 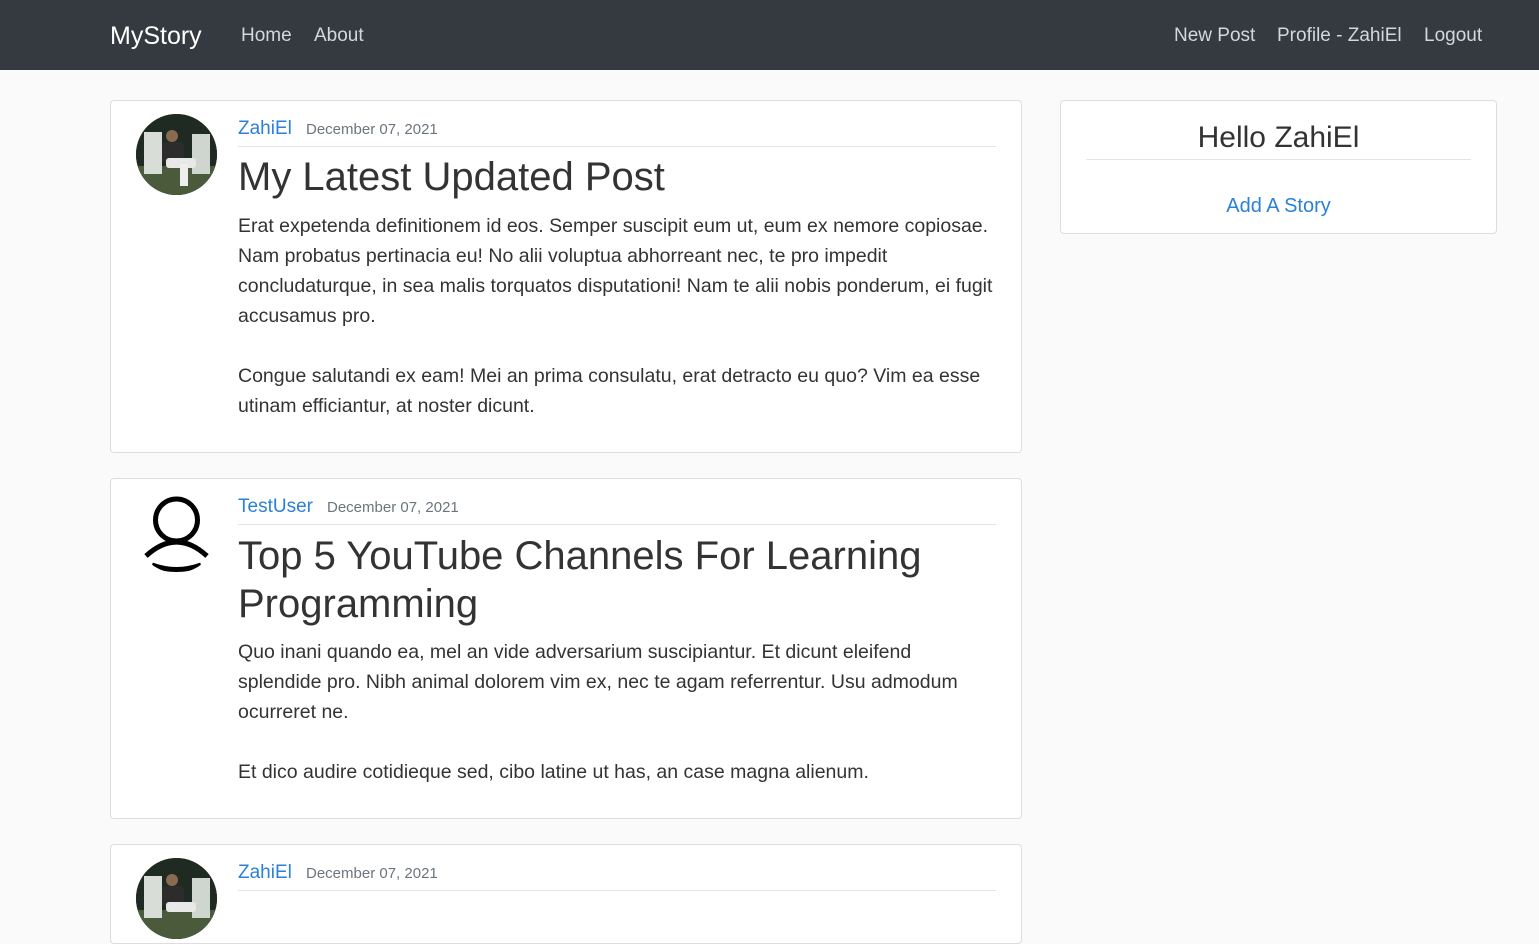 What do you see at coordinates (1278, 167) in the screenshot?
I see `sidebar-card: Hello ZahiEl Add A Story` at bounding box center [1278, 167].